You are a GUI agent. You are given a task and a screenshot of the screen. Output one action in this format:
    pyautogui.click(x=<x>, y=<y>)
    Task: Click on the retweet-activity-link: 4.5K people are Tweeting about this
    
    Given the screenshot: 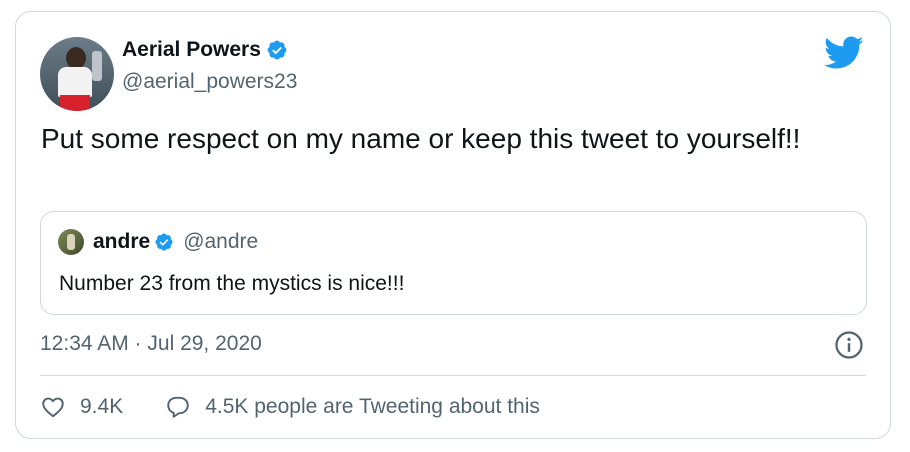 What is the action you would take?
    pyautogui.click(x=352, y=407)
    